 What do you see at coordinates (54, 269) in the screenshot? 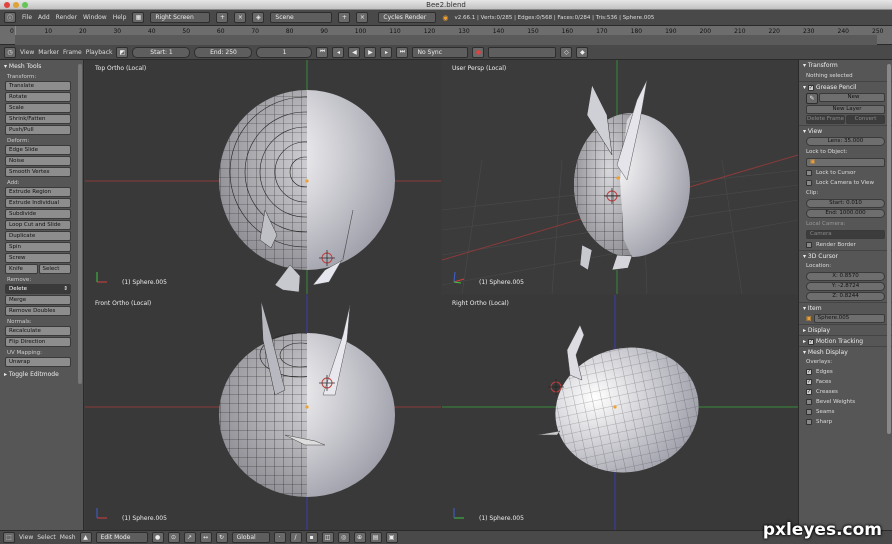
I see `knife-select-button: Select` at bounding box center [54, 269].